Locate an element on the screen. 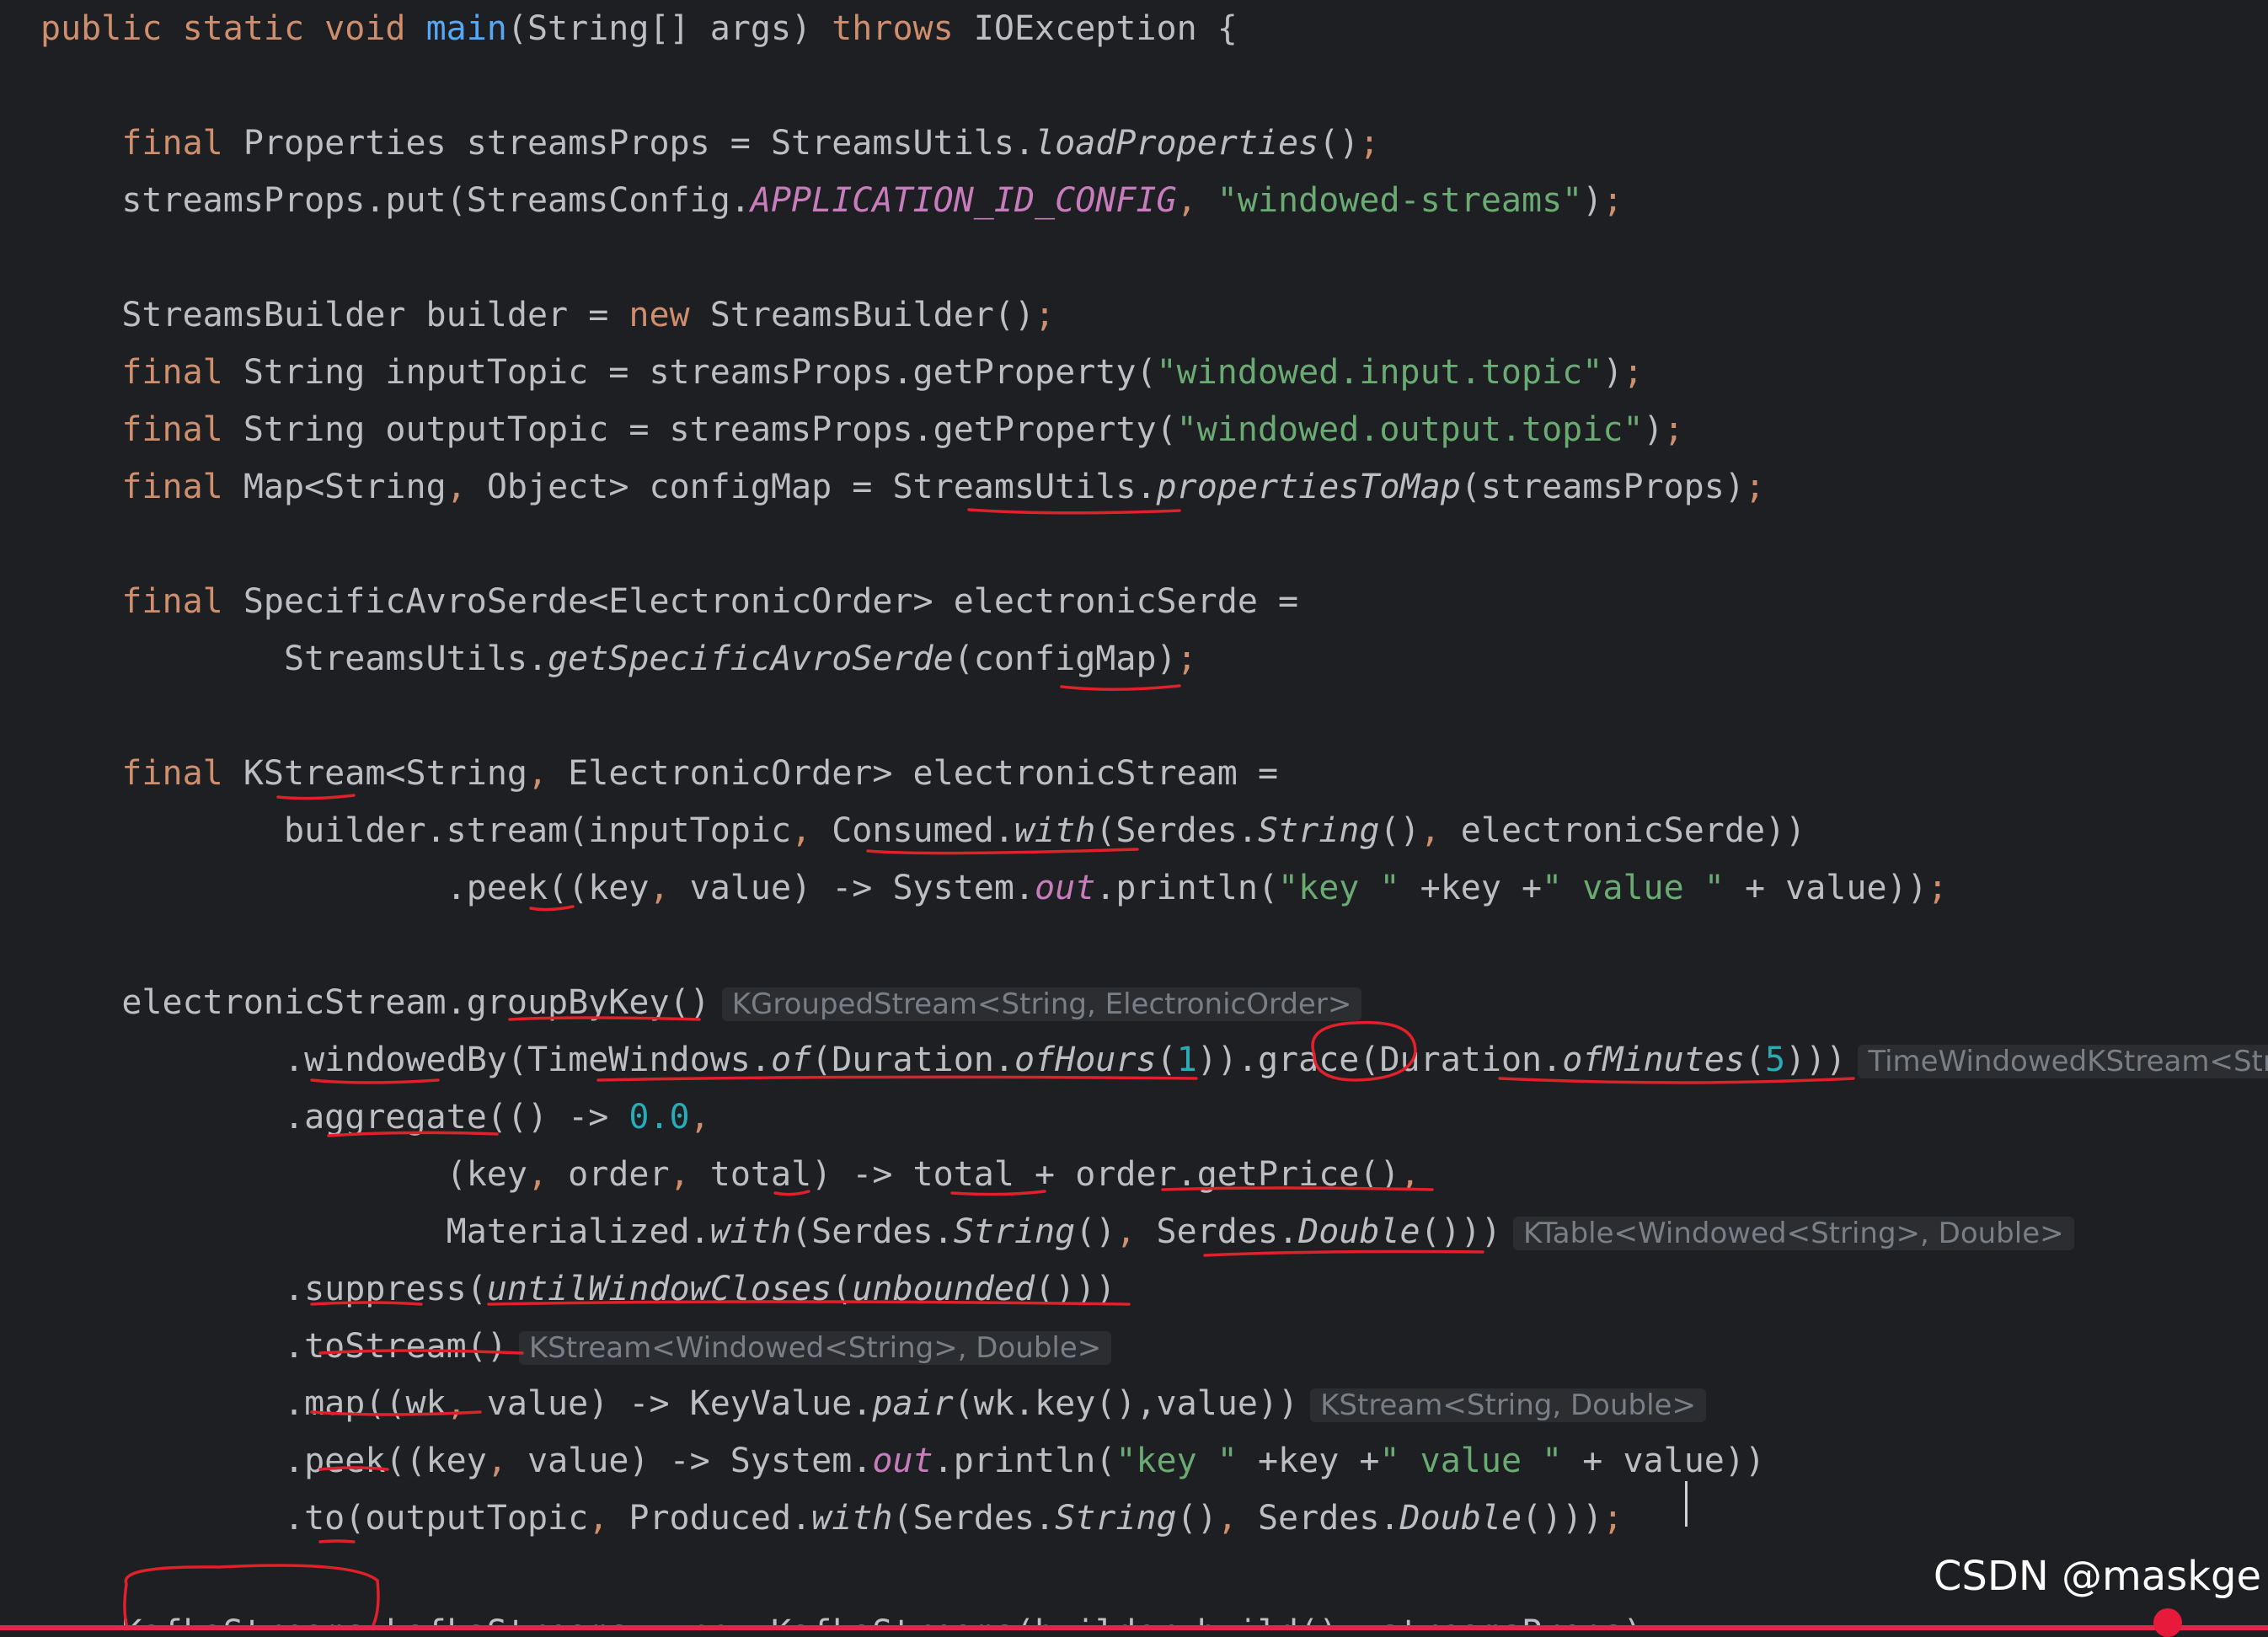 The image size is (2268, 1637). code-token: electronicStream.groupByKey() is located at coordinates (375, 1003).